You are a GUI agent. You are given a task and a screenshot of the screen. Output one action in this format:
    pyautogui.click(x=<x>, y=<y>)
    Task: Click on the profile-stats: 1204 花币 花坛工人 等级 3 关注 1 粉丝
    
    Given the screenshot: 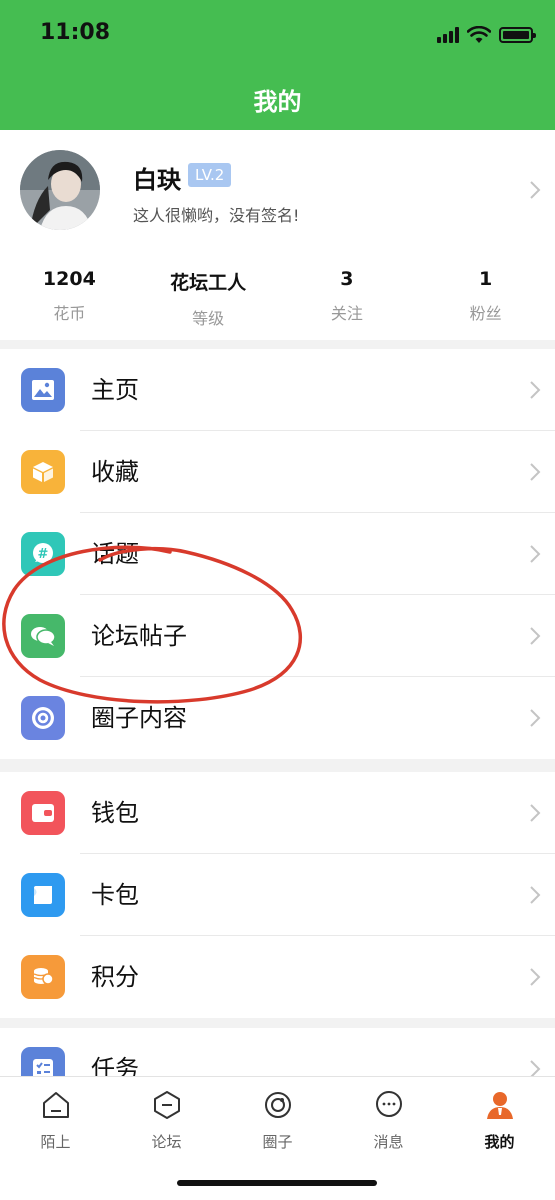 What is the action you would take?
    pyautogui.click(x=277, y=298)
    